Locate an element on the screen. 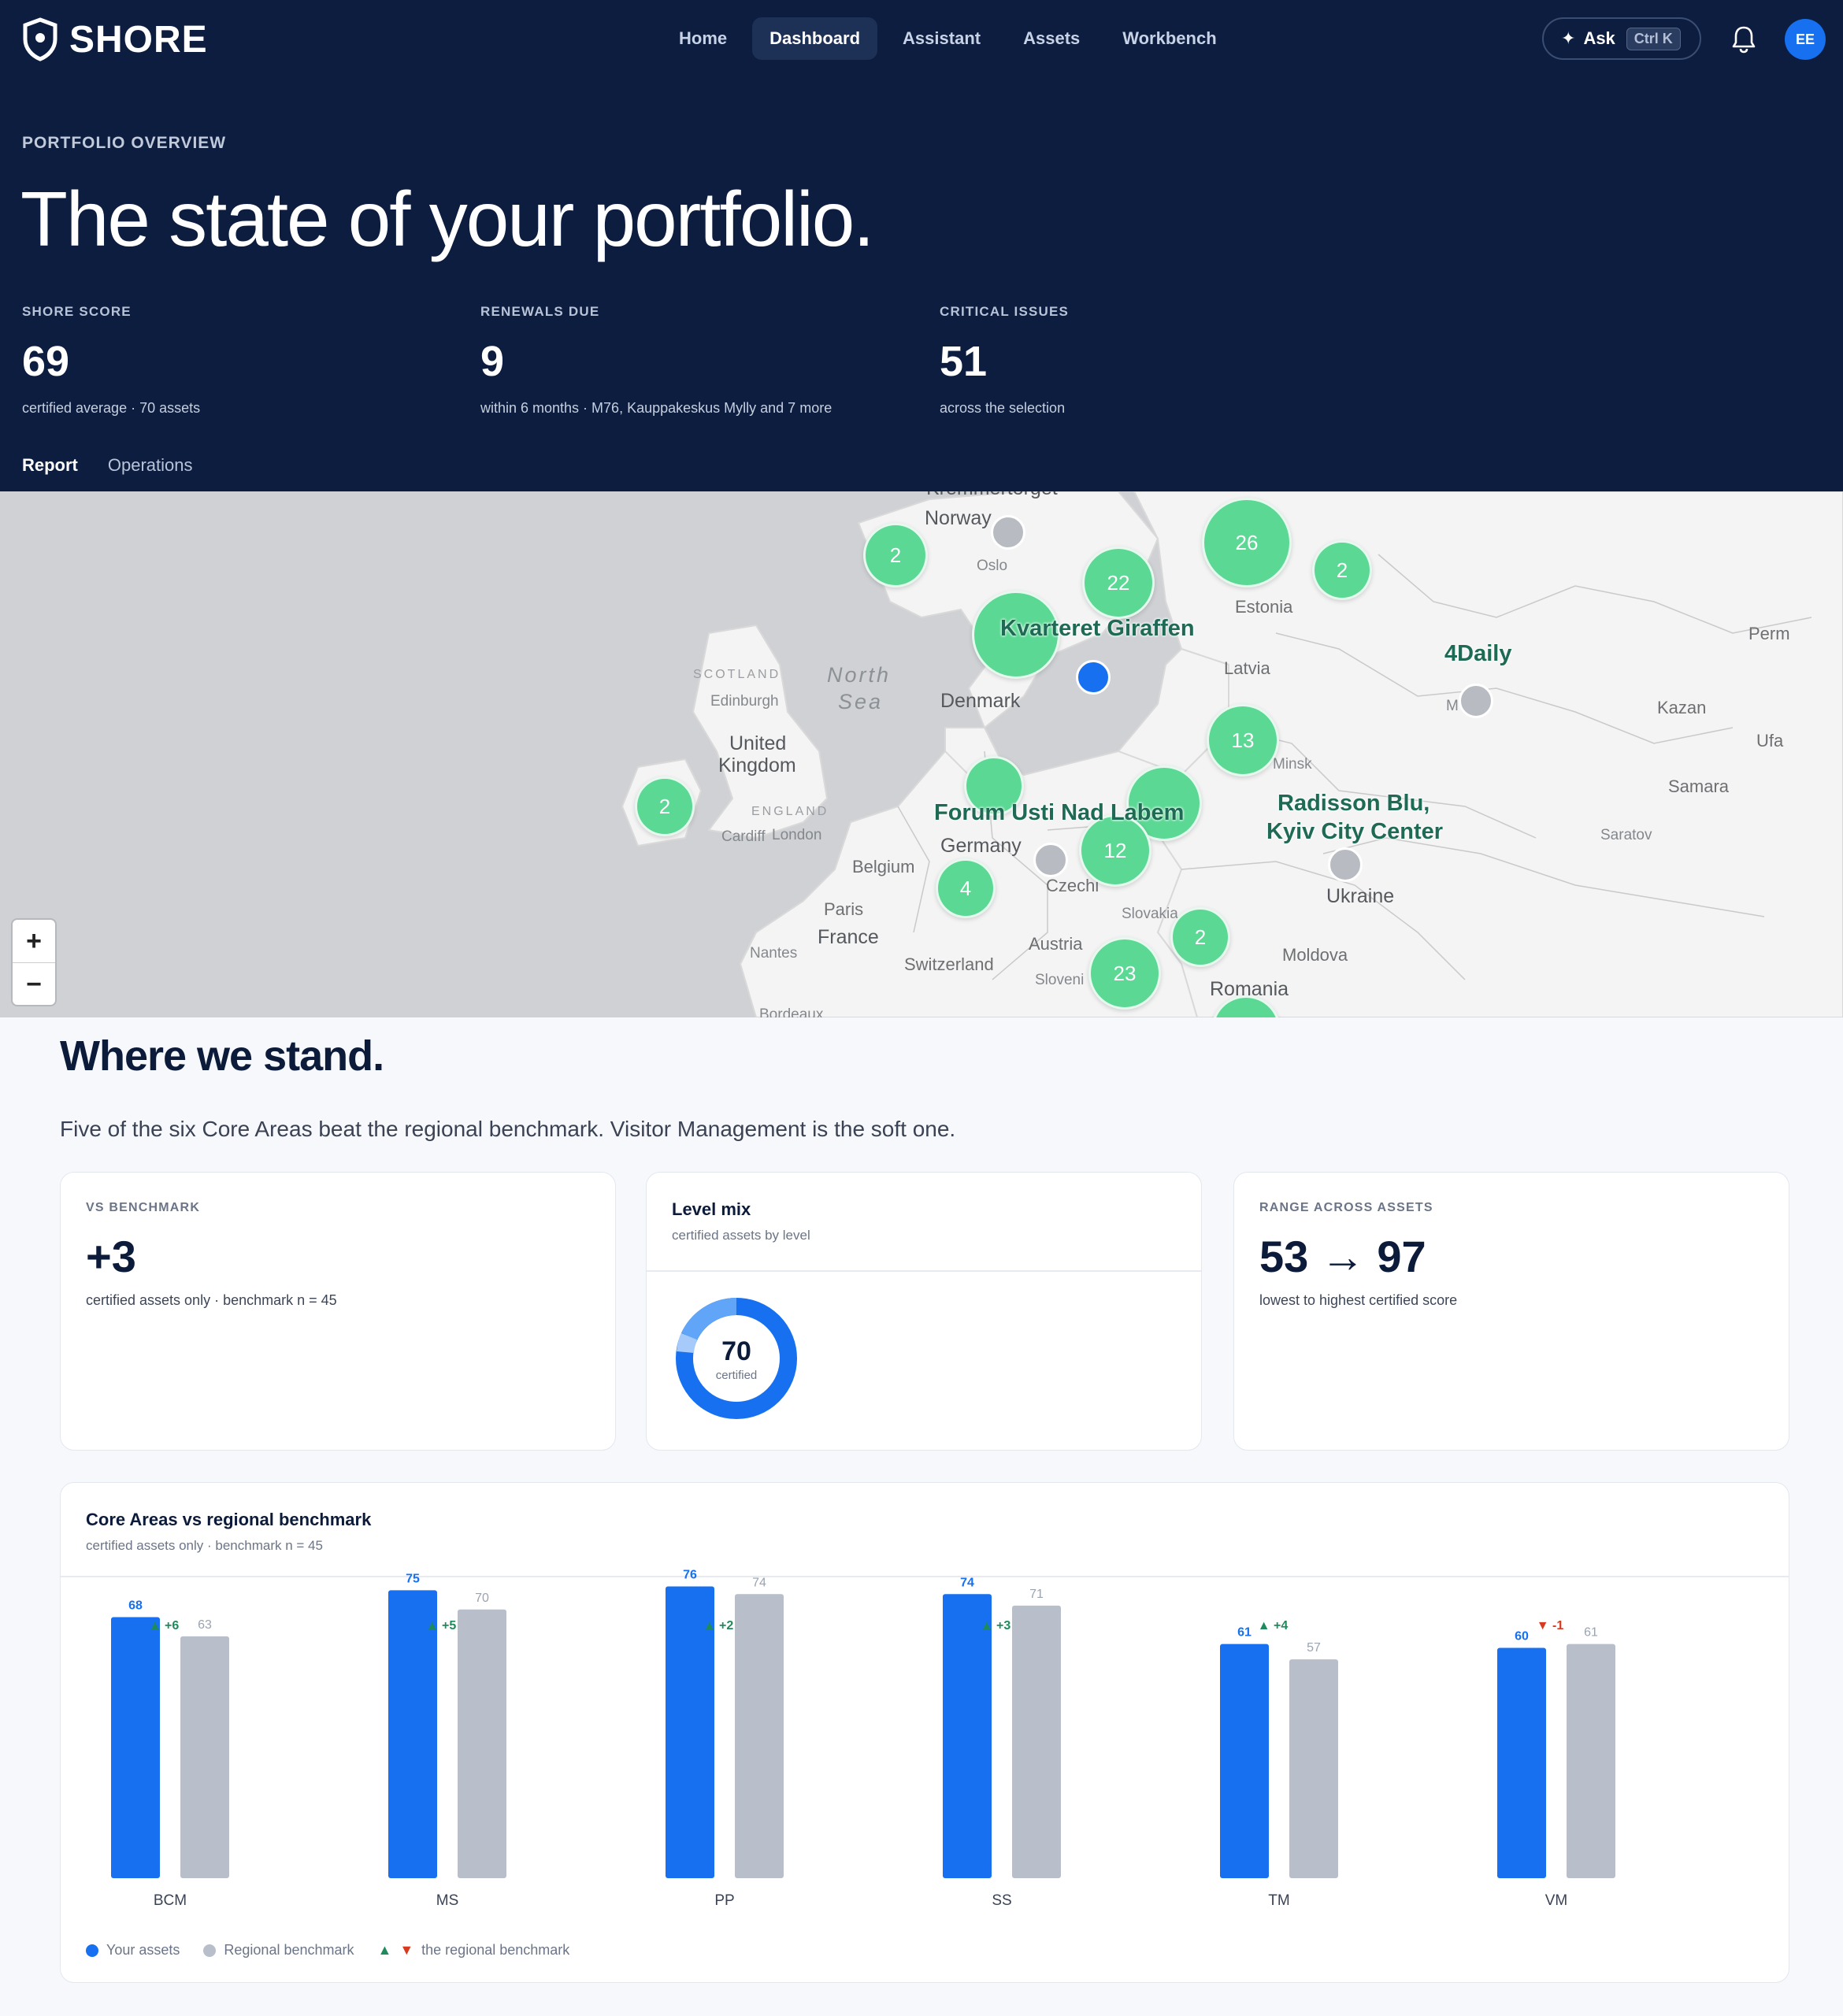 The height and width of the screenshot is (2016, 1843). nav-home: Home is located at coordinates (703, 38).